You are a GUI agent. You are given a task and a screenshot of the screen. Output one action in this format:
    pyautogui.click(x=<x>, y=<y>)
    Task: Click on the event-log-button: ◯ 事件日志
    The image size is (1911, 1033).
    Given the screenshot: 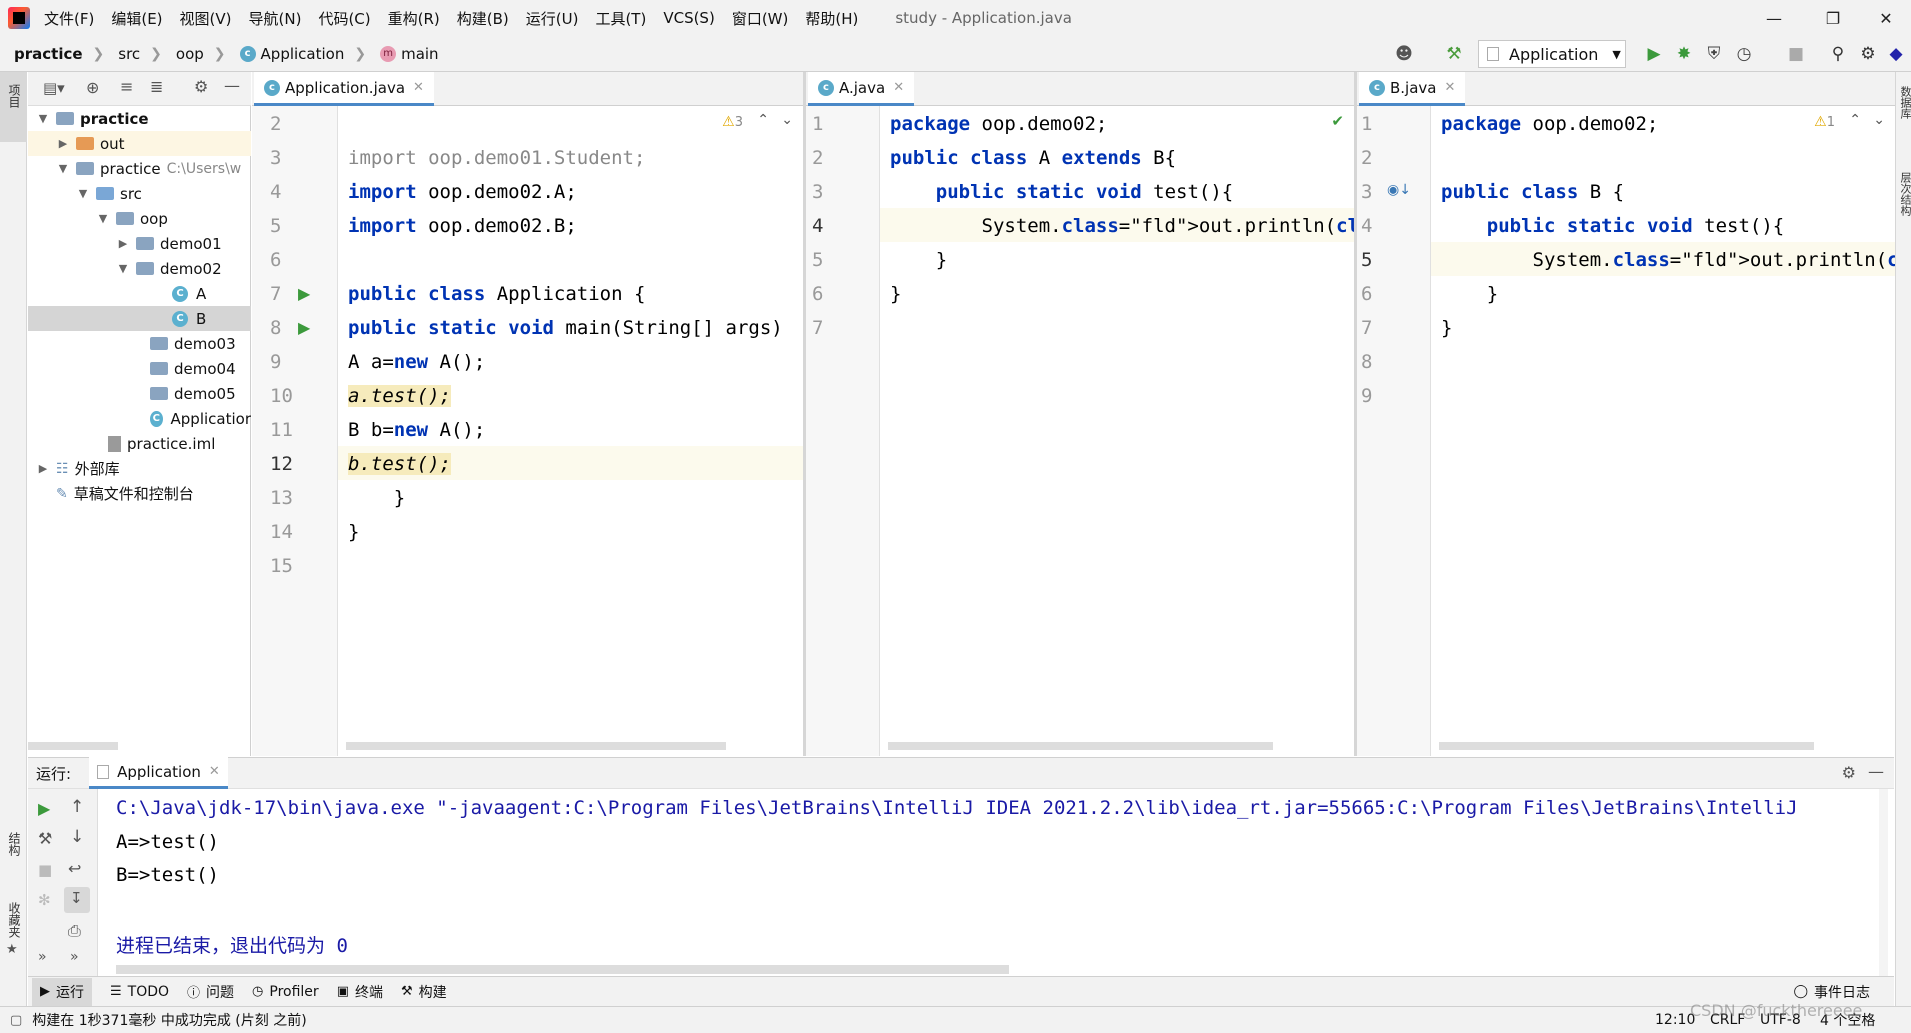 What is the action you would take?
    pyautogui.click(x=1831, y=992)
    